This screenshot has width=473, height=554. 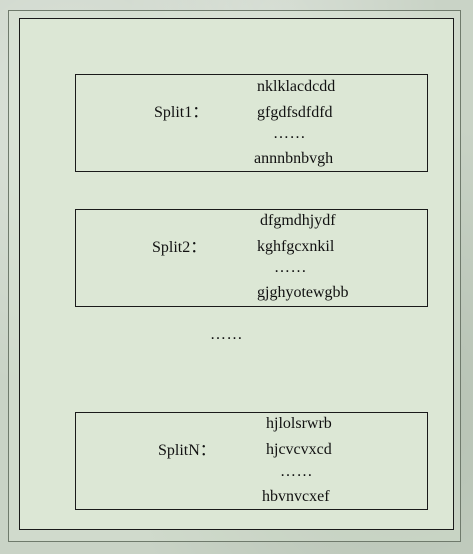 I want to click on split-label: SplitN：, so click(x=187, y=450).